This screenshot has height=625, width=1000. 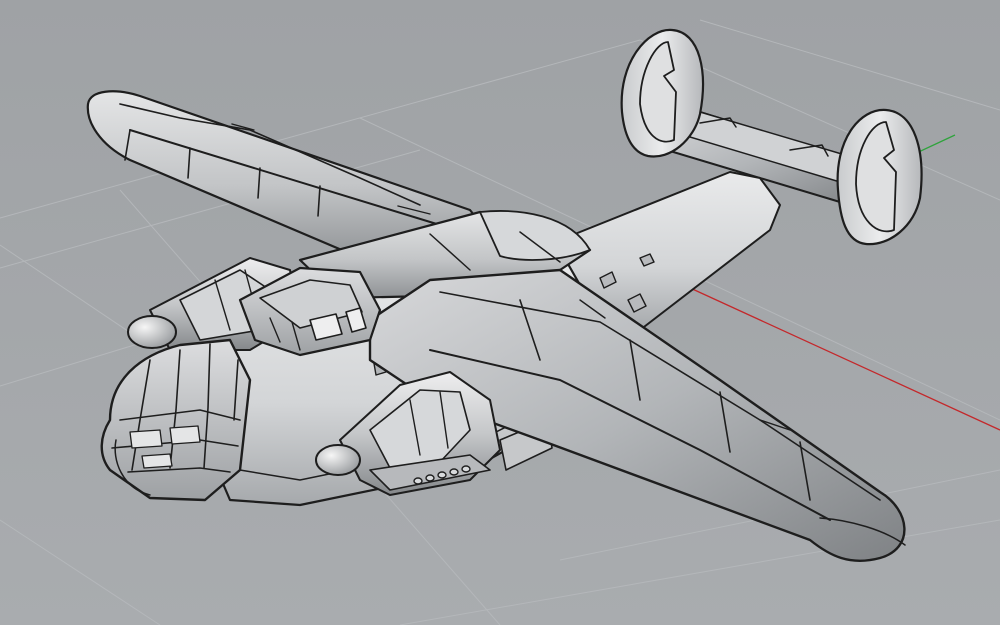 I want to click on propeller-spinner-right, so click(x=338, y=460).